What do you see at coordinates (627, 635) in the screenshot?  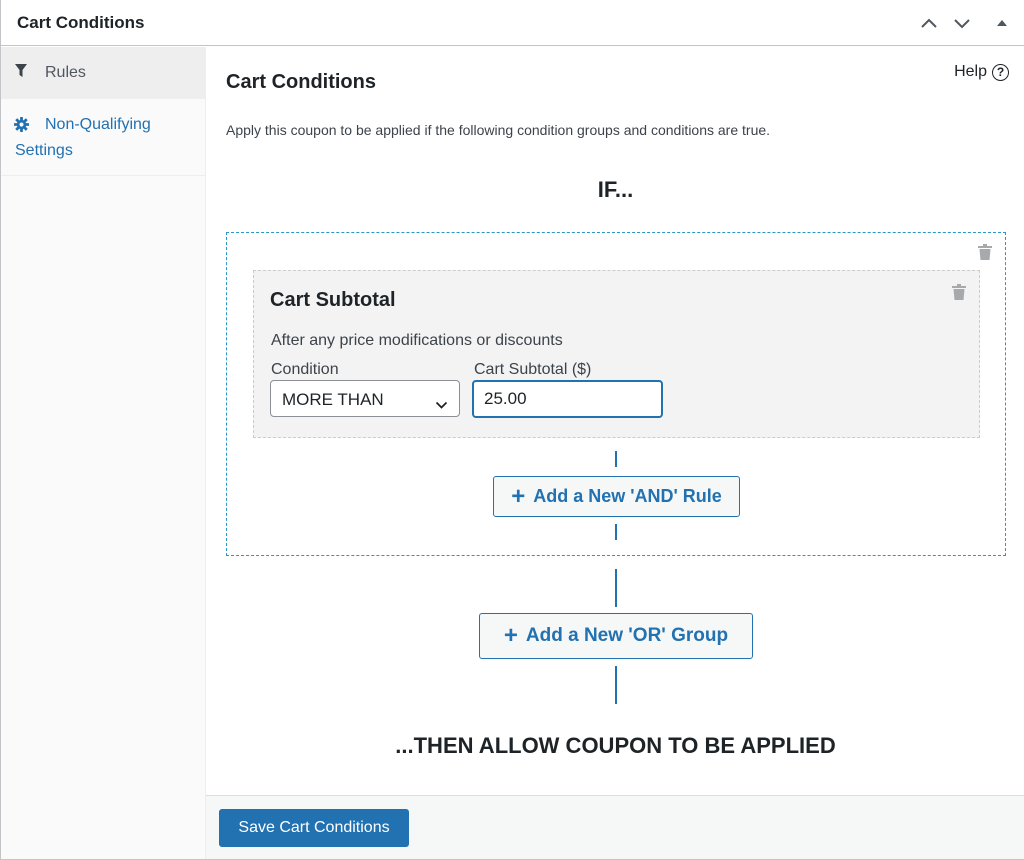 I see `add-or-group-label: Add a New 'OR' Group` at bounding box center [627, 635].